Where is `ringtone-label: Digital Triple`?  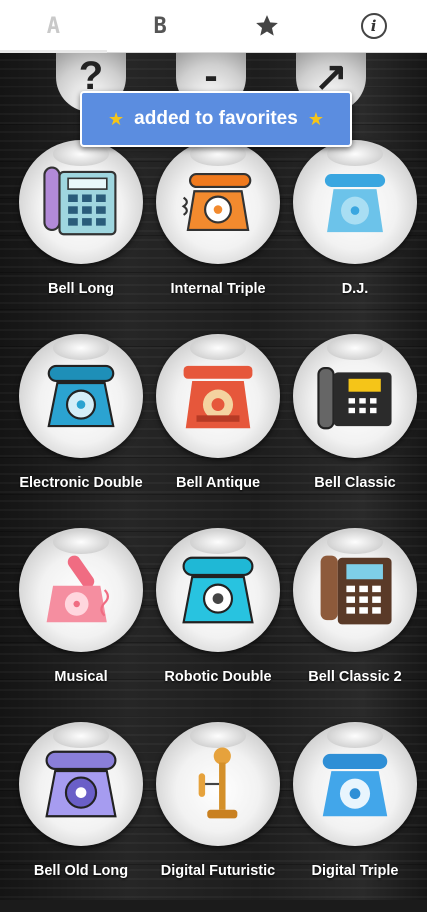
ringtone-label: Digital Triple is located at coordinates (355, 871).